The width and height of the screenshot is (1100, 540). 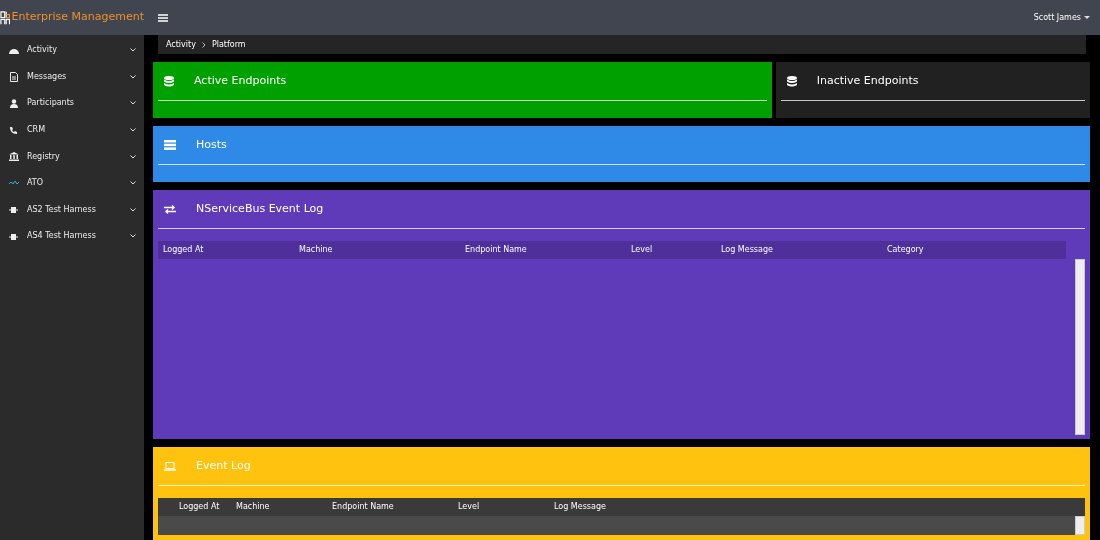 I want to click on panel-title: Hosts, so click(x=211, y=144).